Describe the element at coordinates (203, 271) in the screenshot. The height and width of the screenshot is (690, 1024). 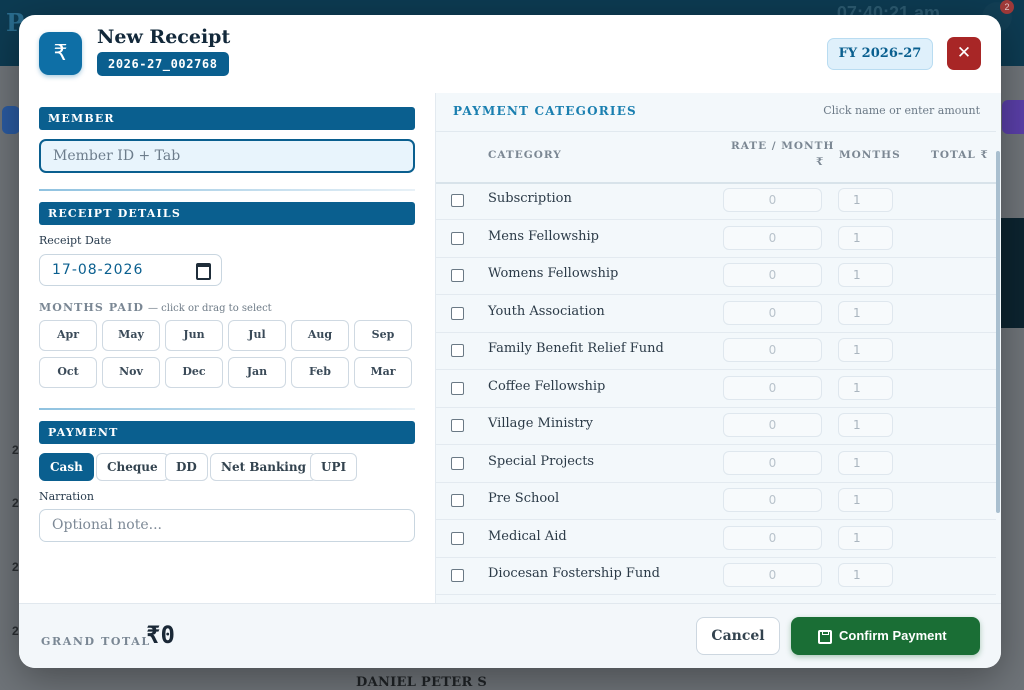
I see `calendar-icon` at that location.